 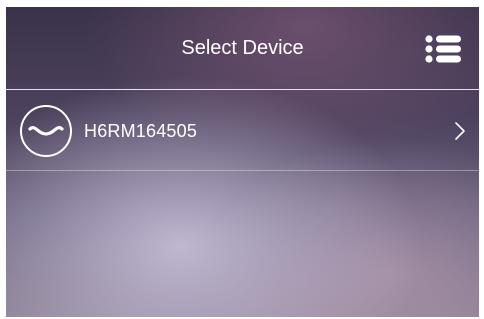 I want to click on page-title: Select Device, so click(x=242, y=48).